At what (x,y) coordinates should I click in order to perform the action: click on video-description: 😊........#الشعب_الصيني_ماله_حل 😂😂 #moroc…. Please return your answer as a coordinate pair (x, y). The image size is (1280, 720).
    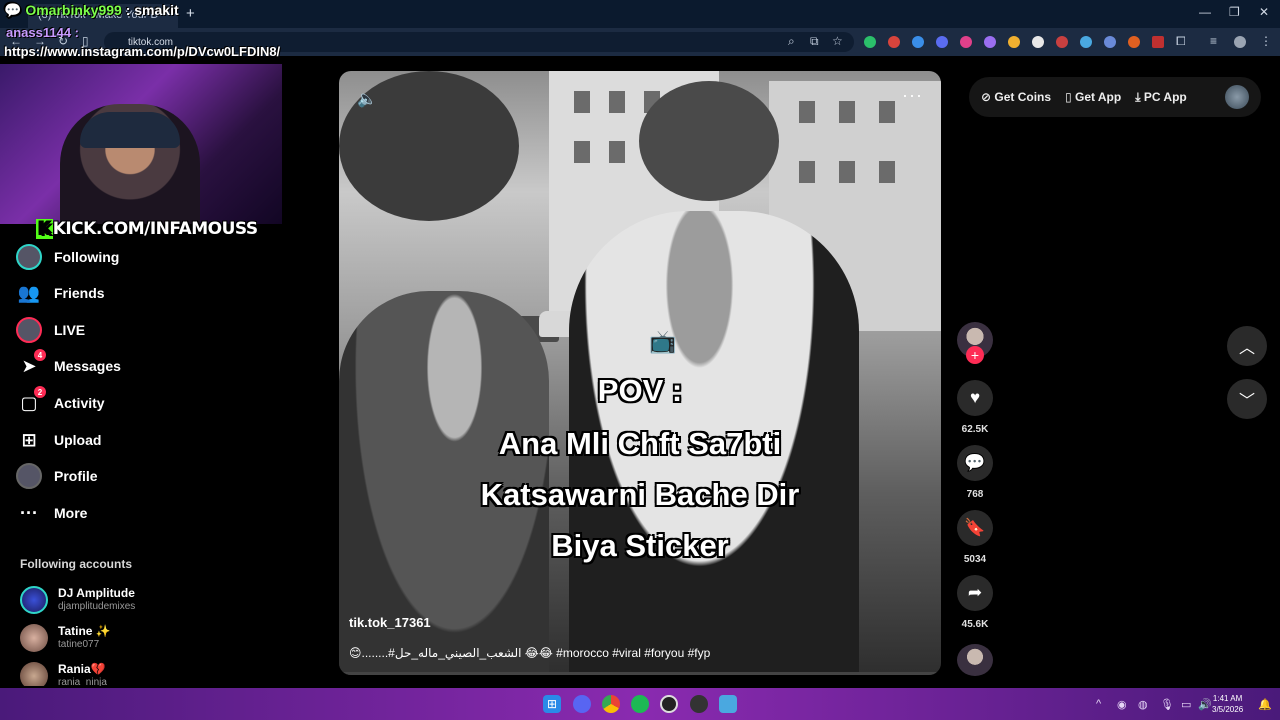
    Looking at the image, I should click on (530, 653).